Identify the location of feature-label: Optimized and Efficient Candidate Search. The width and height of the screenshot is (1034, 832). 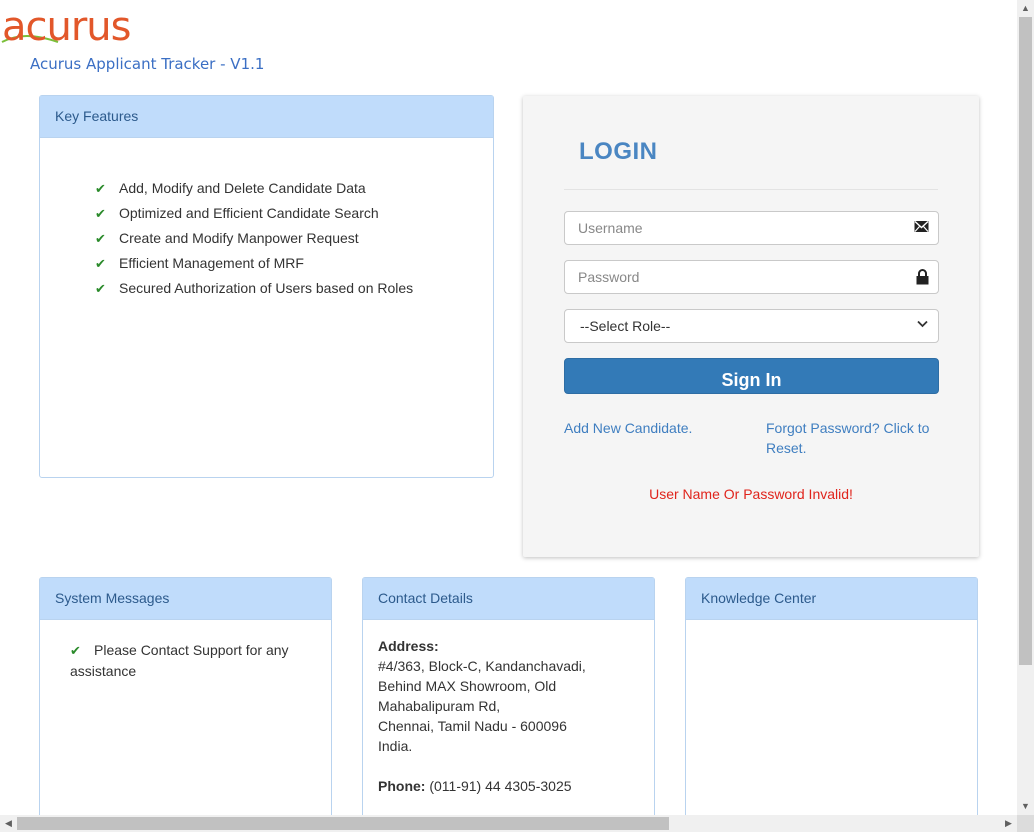
(249, 213).